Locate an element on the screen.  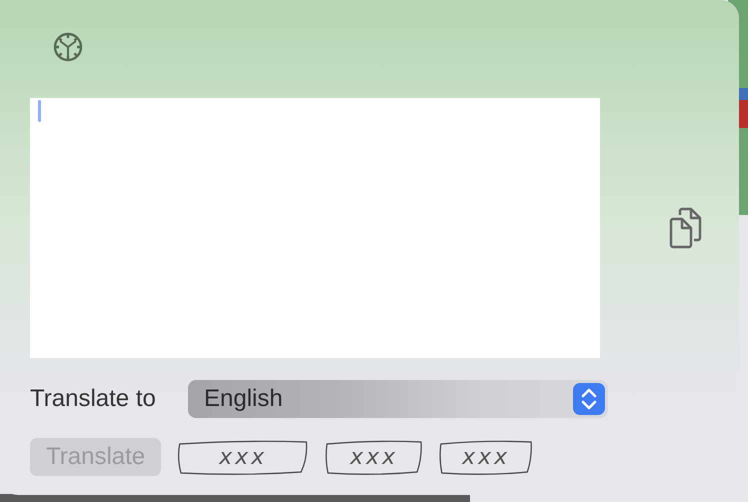
language-select: English is located at coordinates (398, 399).